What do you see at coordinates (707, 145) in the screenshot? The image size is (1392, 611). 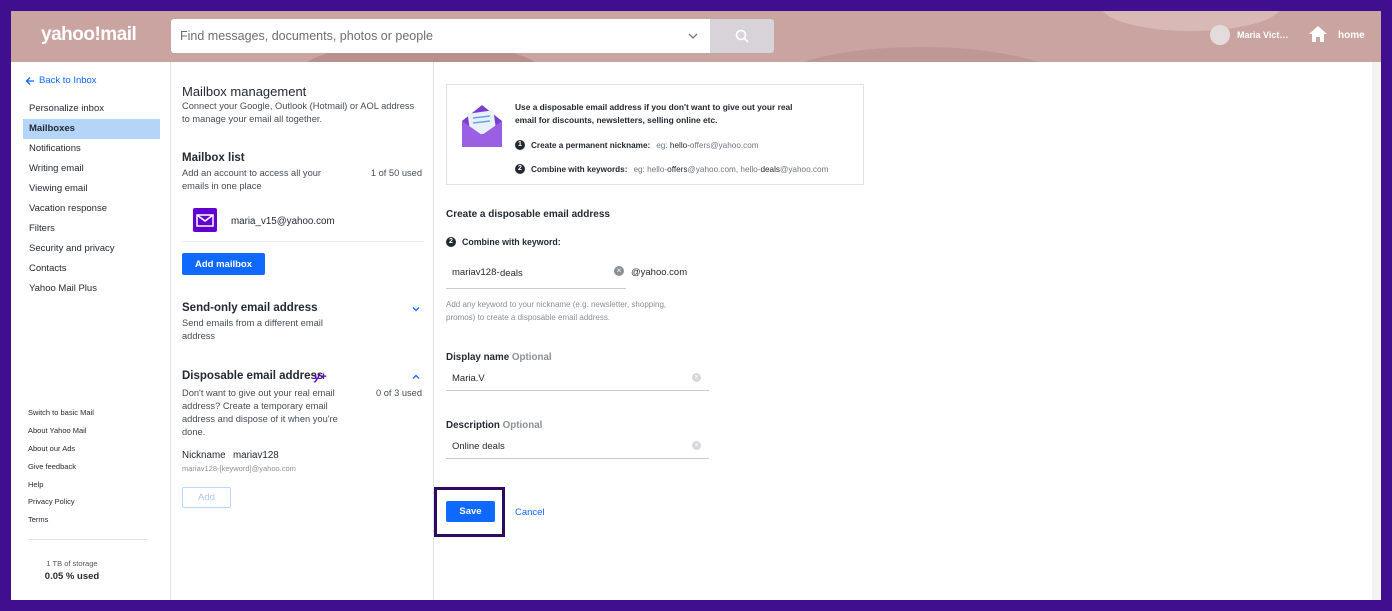 I see `step-1-example: eg: hello-offers@yahoo.com` at bounding box center [707, 145].